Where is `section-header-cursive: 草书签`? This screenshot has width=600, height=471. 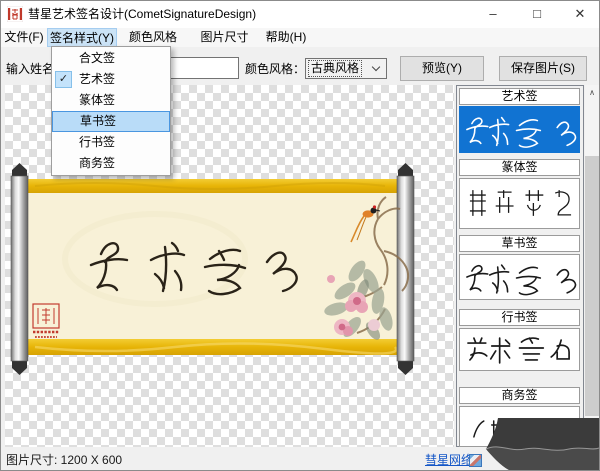 section-header-cursive: 草书签 is located at coordinates (519, 243).